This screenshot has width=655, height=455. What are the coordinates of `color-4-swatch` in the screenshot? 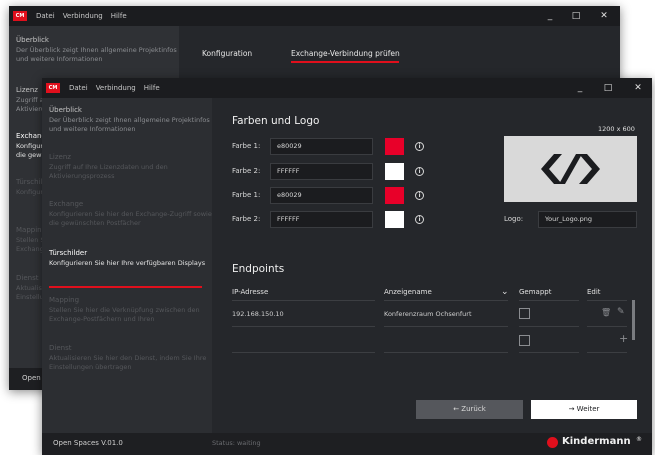 It's located at (394, 219).